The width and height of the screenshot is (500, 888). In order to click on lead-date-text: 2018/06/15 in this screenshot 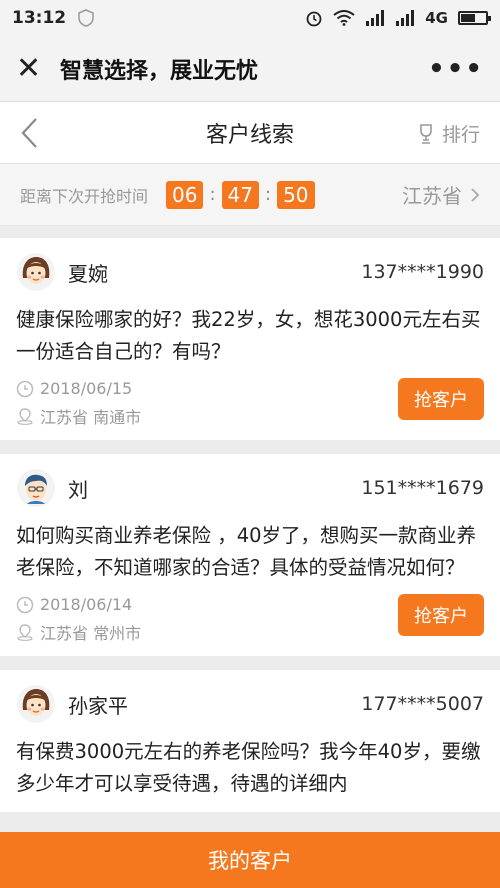, I will do `click(86, 388)`.